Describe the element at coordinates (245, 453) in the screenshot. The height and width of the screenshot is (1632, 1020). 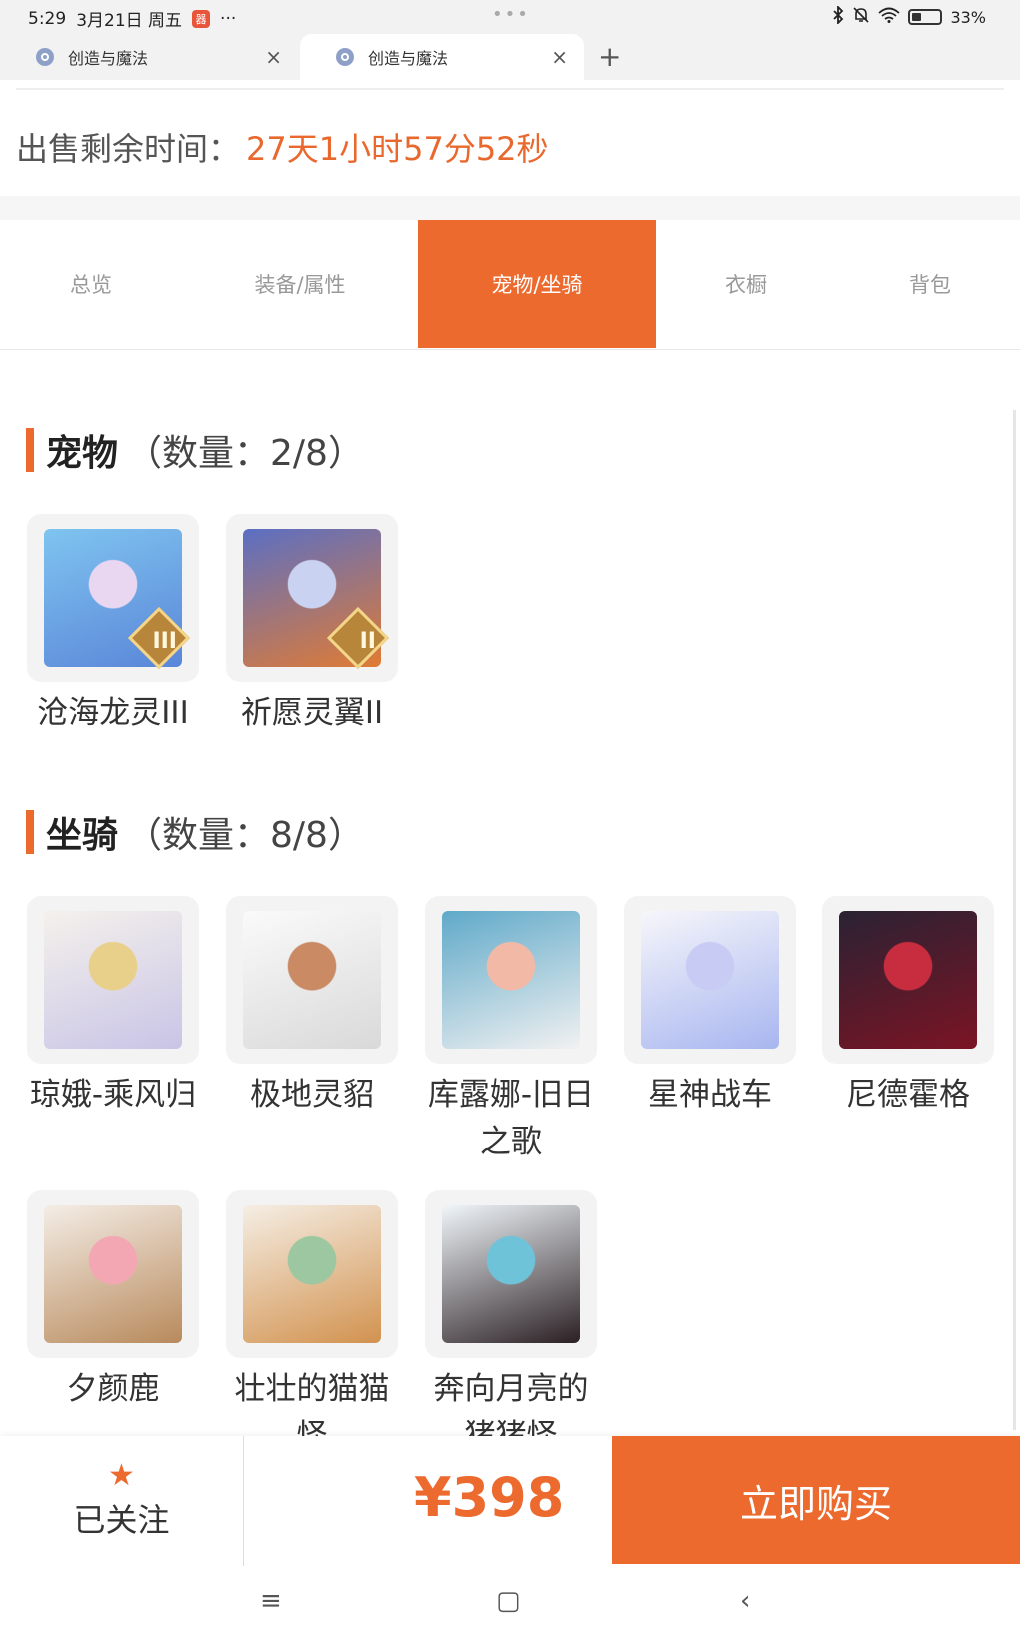
I see `pets-count: （数量：2/8）` at that location.